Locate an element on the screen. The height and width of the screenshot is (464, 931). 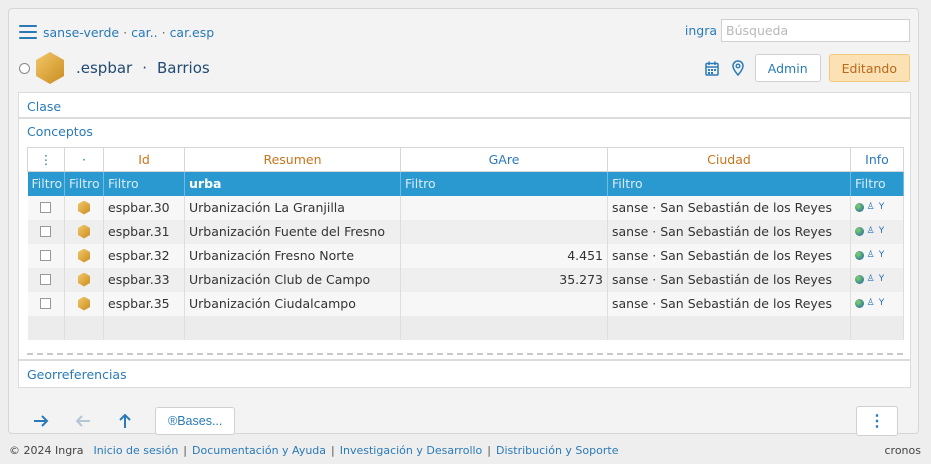
row-resumen: Urbanización Fresno Norte is located at coordinates (292, 255).